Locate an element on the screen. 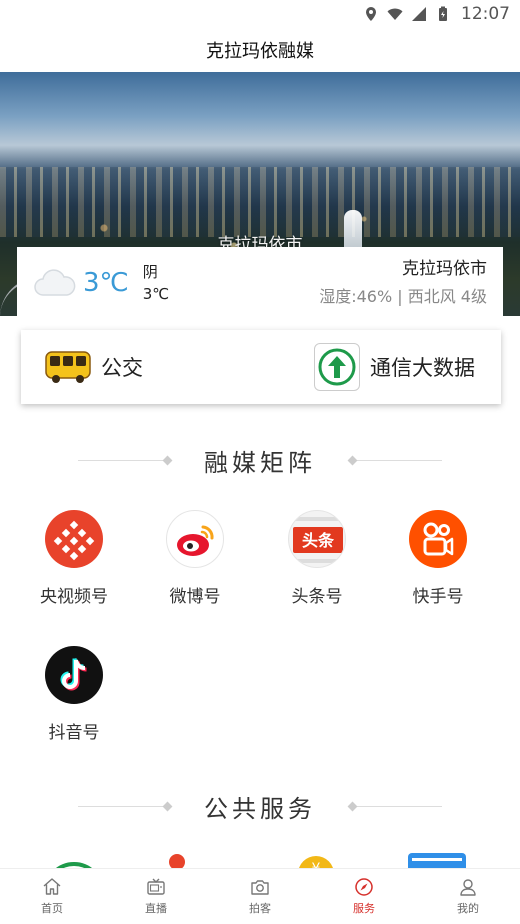 This screenshot has height=924, width=520. bus-icon is located at coordinates (68, 367).